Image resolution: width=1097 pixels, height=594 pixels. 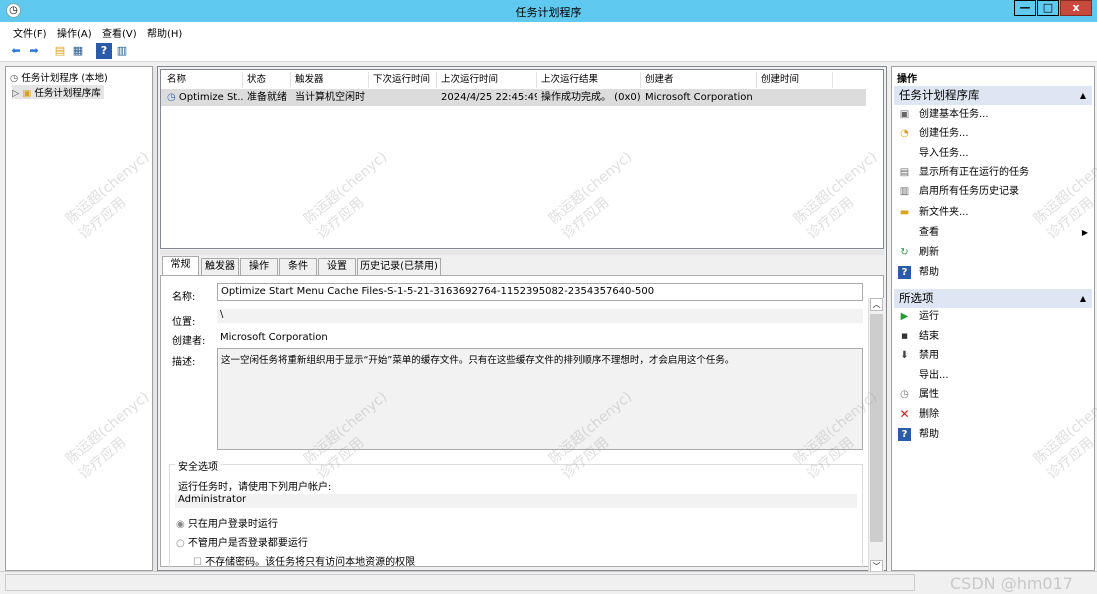 I want to click on run-icon: ▶, so click(x=904, y=316).